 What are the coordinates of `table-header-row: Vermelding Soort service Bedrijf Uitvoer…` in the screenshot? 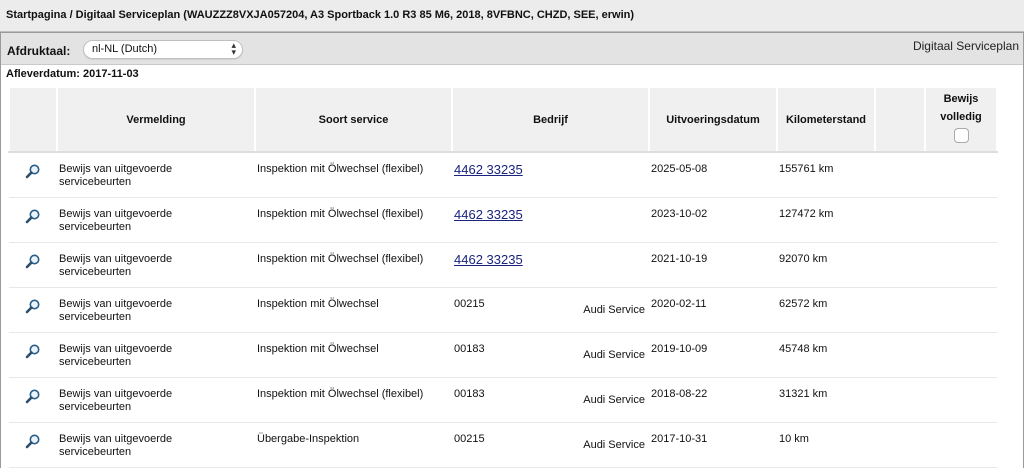 It's located at (503, 120).